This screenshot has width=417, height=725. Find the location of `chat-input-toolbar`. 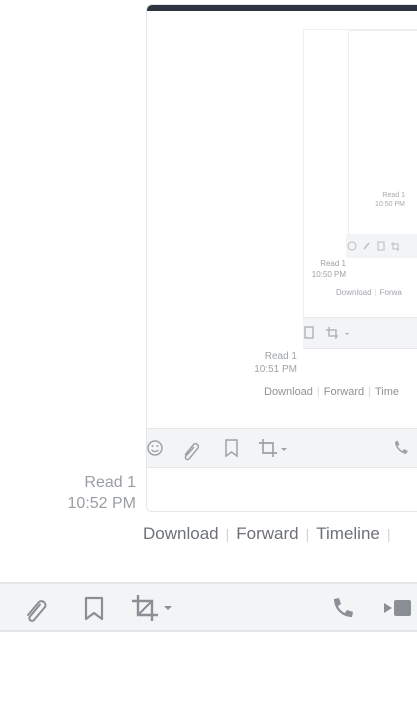

chat-input-toolbar is located at coordinates (208, 607).